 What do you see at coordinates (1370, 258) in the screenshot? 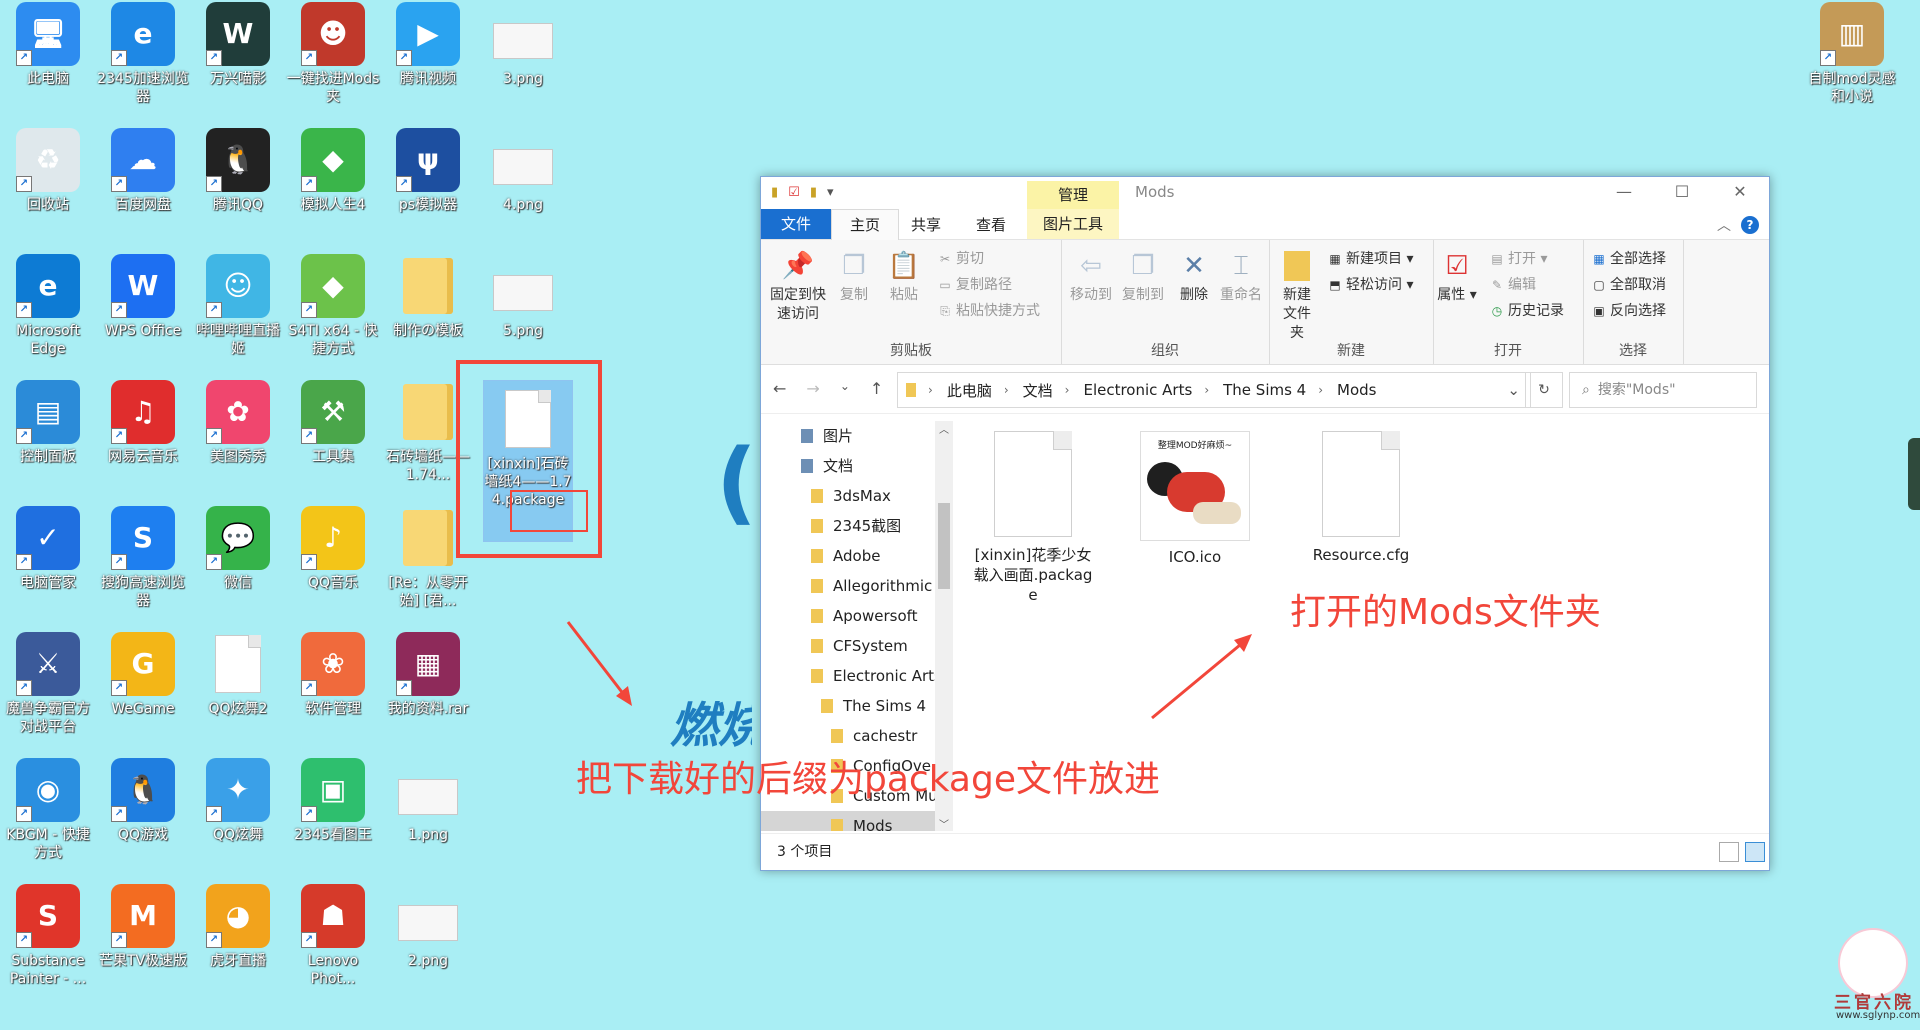
I see `new-item-button: ▦ 新建项目 ▾` at bounding box center [1370, 258].